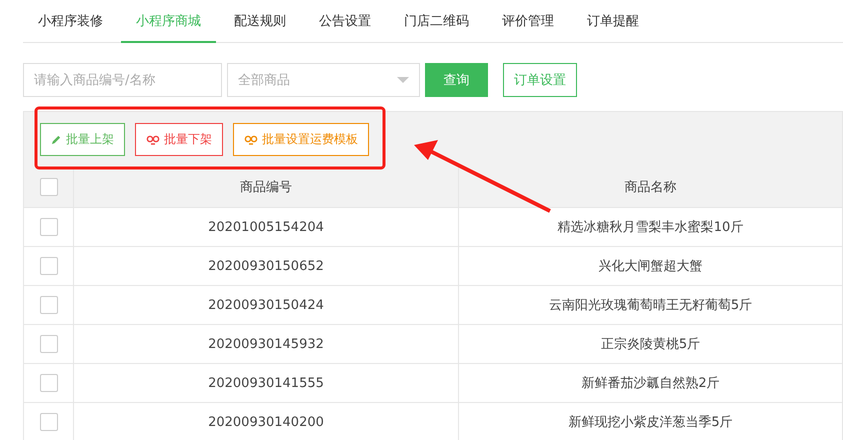  I want to click on tab: 门店二维码, so click(436, 21).